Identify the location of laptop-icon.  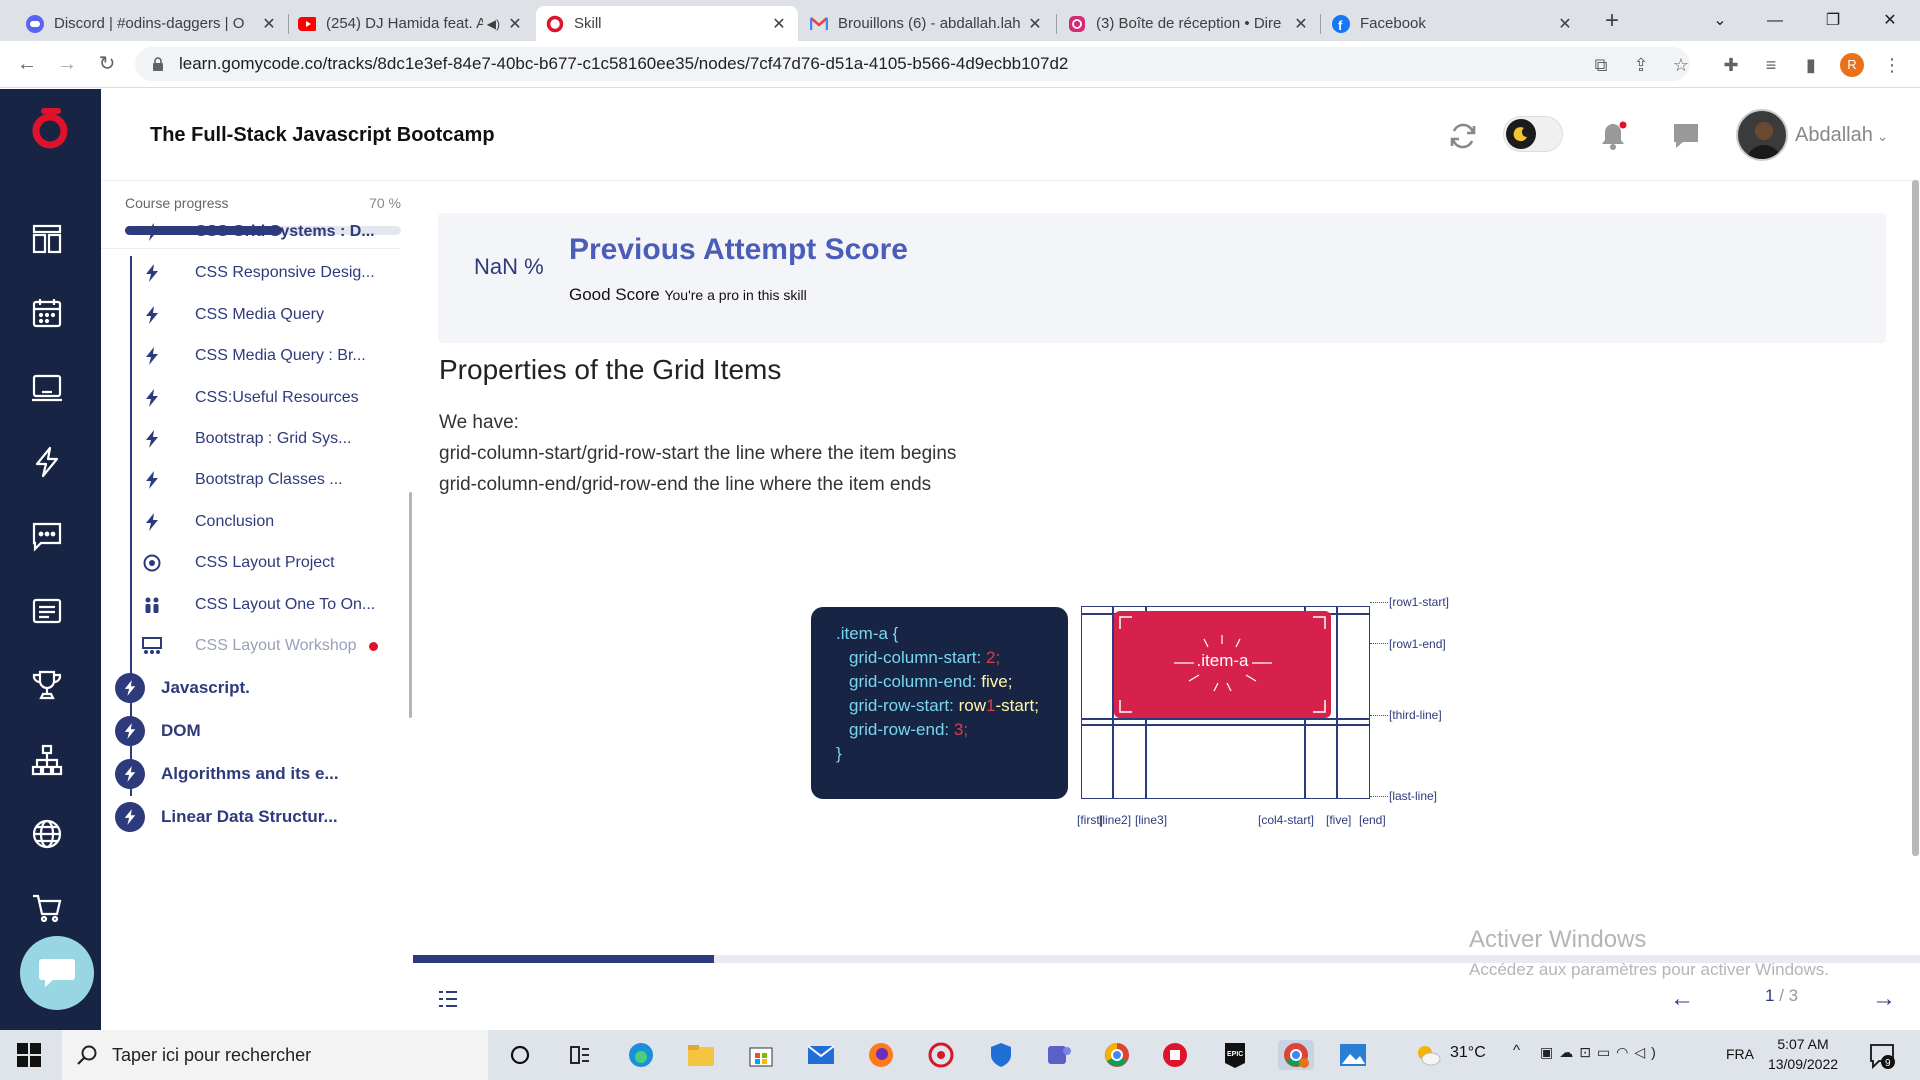
(47, 388).